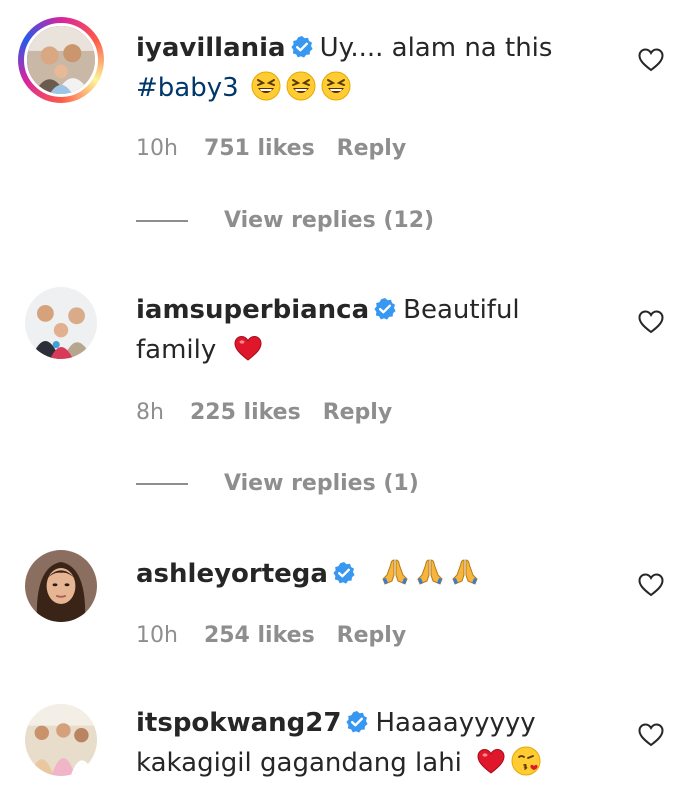 This screenshot has height=792, width=688. I want to click on comment-meta: 10h 751 likes Reply, so click(282, 148).